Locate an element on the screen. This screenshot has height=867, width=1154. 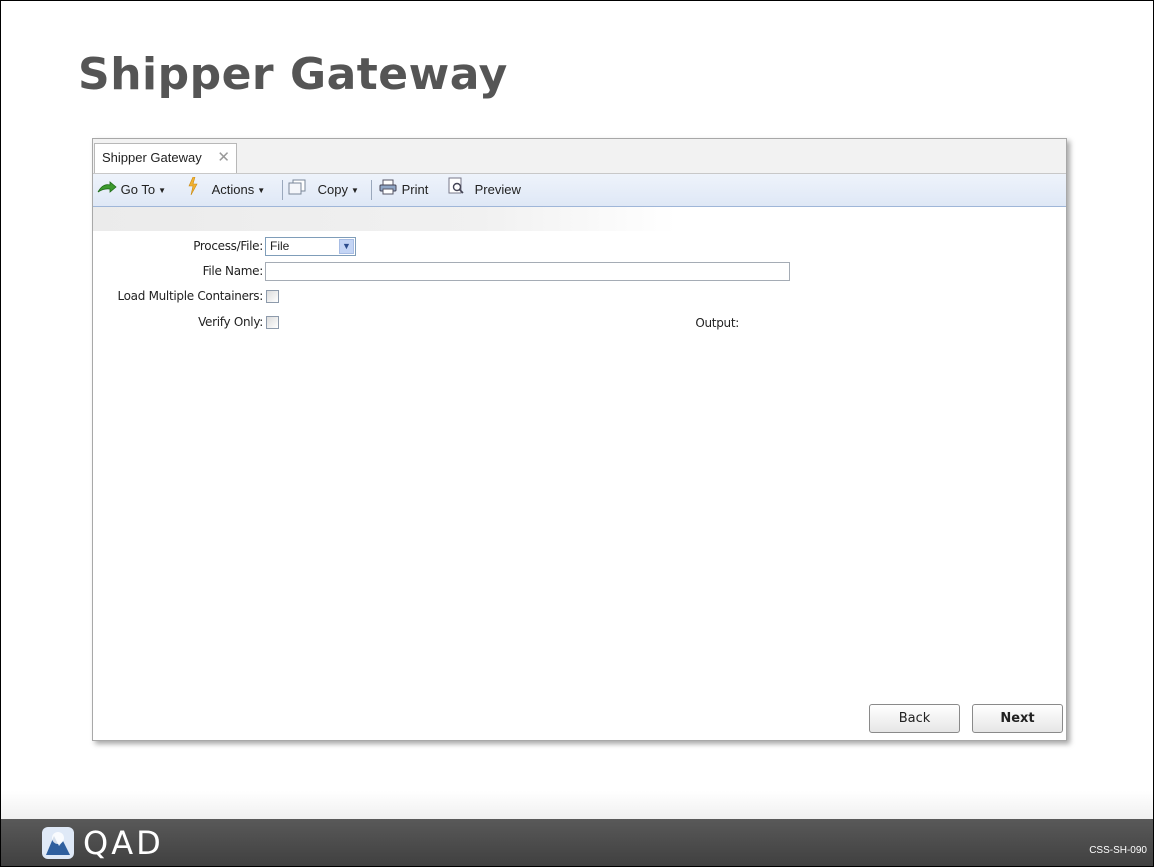
file-name-label: File Name: is located at coordinates (233, 271).